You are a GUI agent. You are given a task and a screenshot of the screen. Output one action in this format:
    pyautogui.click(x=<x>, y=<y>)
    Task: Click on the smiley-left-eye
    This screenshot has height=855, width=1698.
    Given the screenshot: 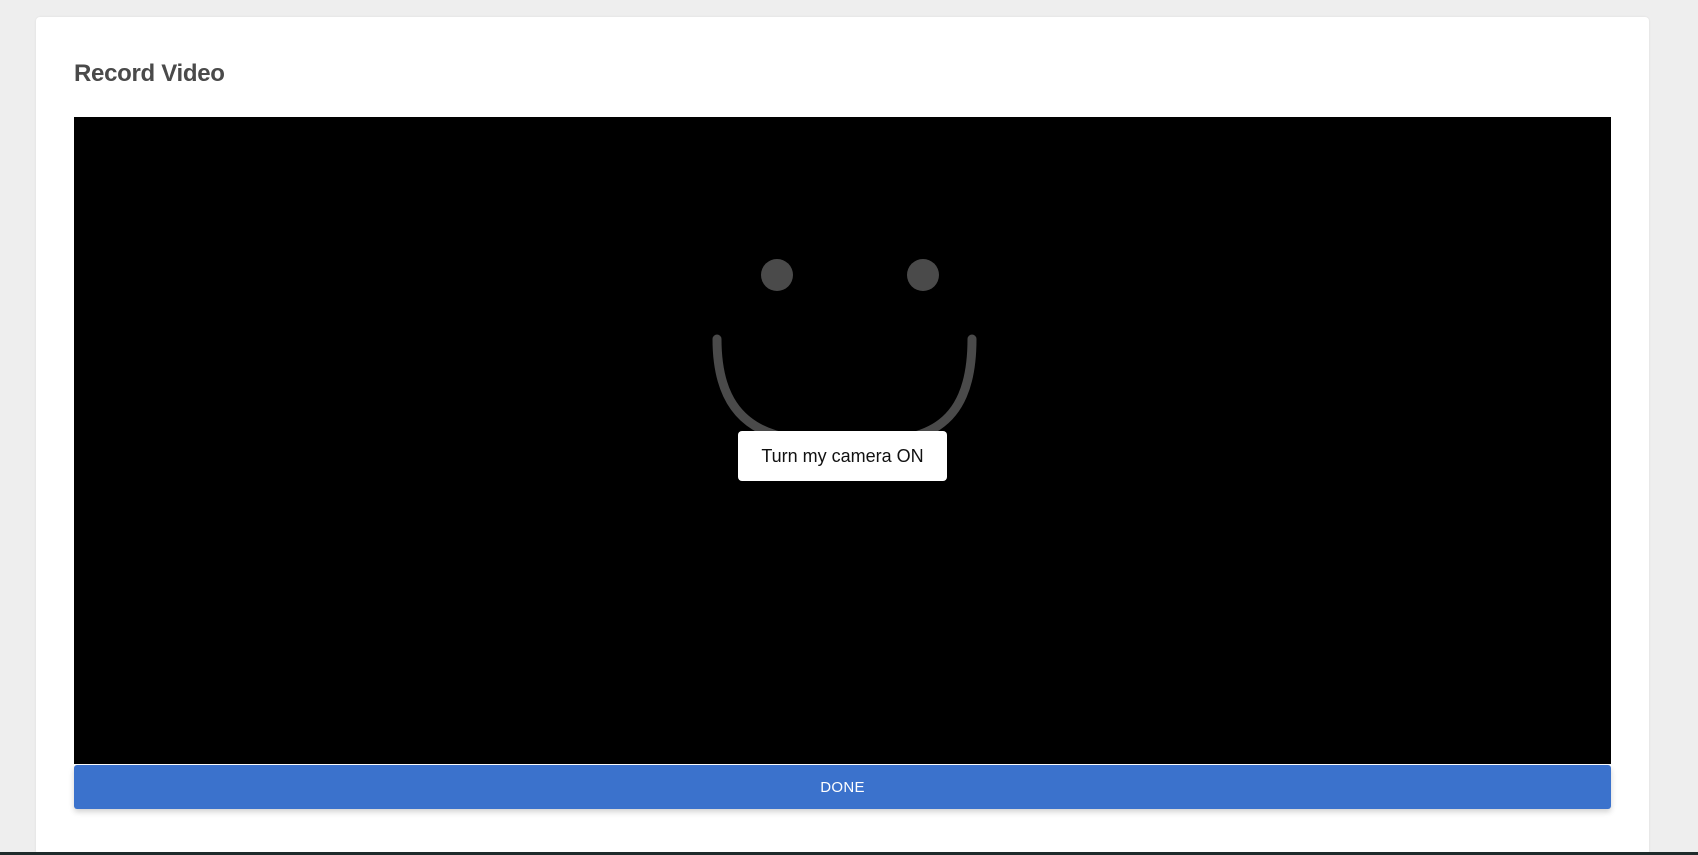 What is the action you would take?
    pyautogui.click(x=777, y=275)
    